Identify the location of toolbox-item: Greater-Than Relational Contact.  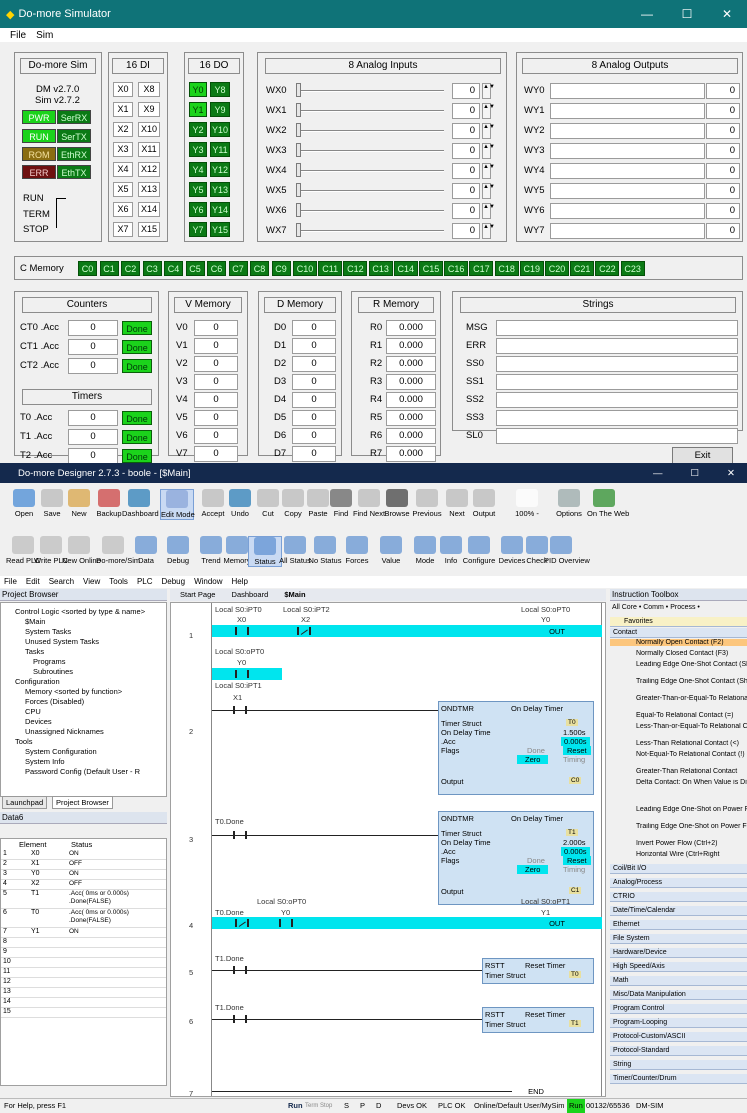
(678, 771).